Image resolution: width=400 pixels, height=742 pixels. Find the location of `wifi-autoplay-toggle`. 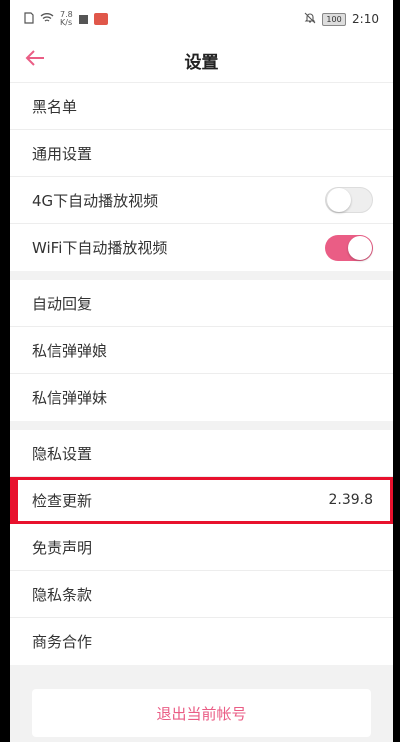

wifi-autoplay-toggle is located at coordinates (349, 247).